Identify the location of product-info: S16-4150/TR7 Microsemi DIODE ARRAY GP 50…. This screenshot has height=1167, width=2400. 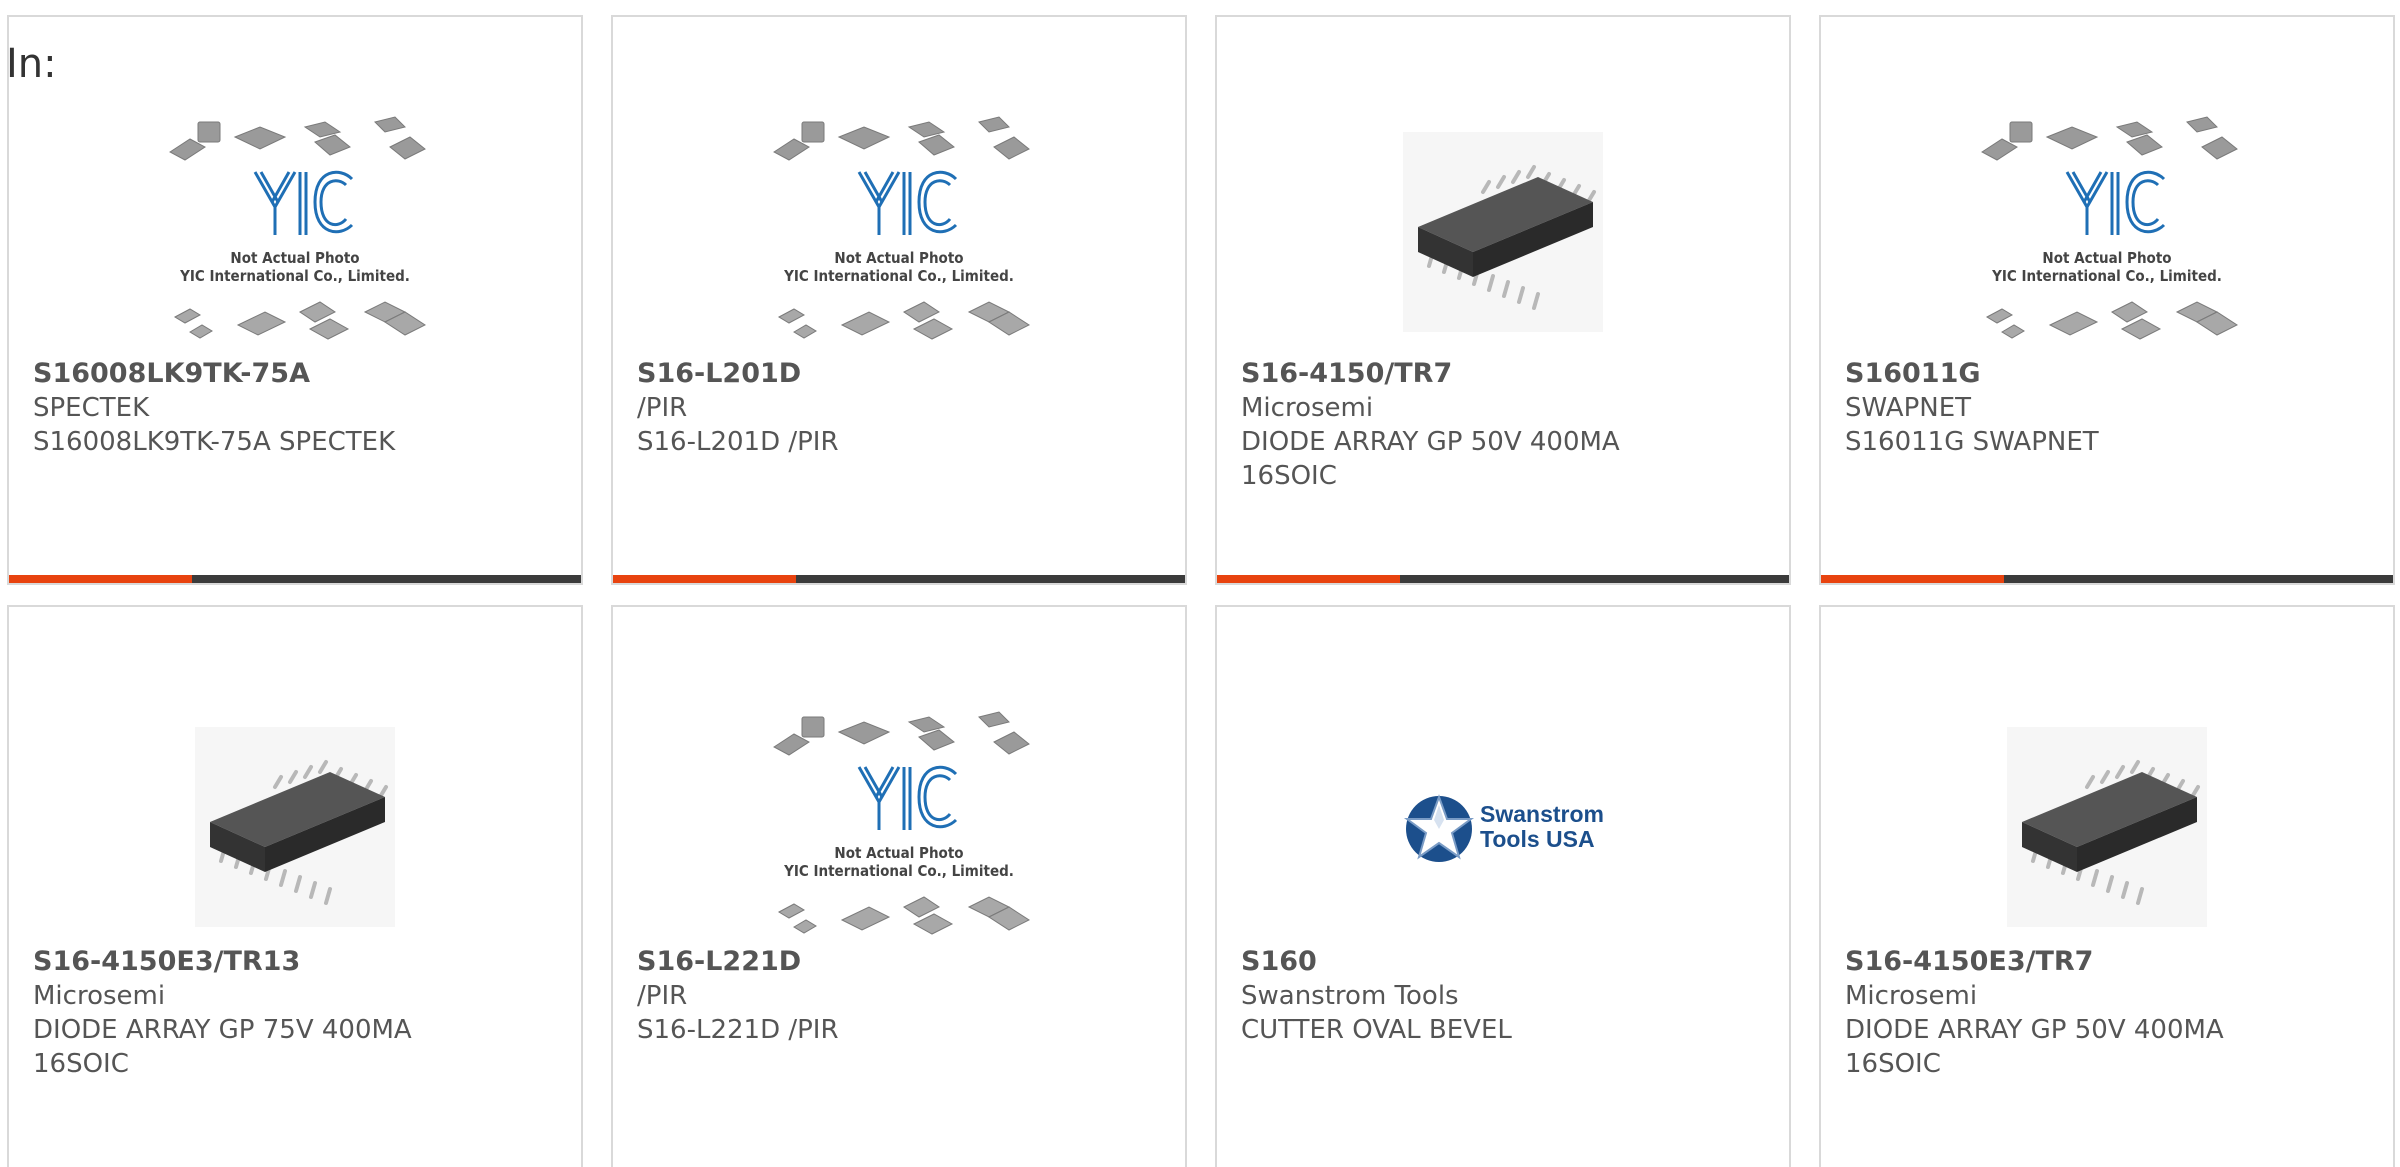
(1505, 425).